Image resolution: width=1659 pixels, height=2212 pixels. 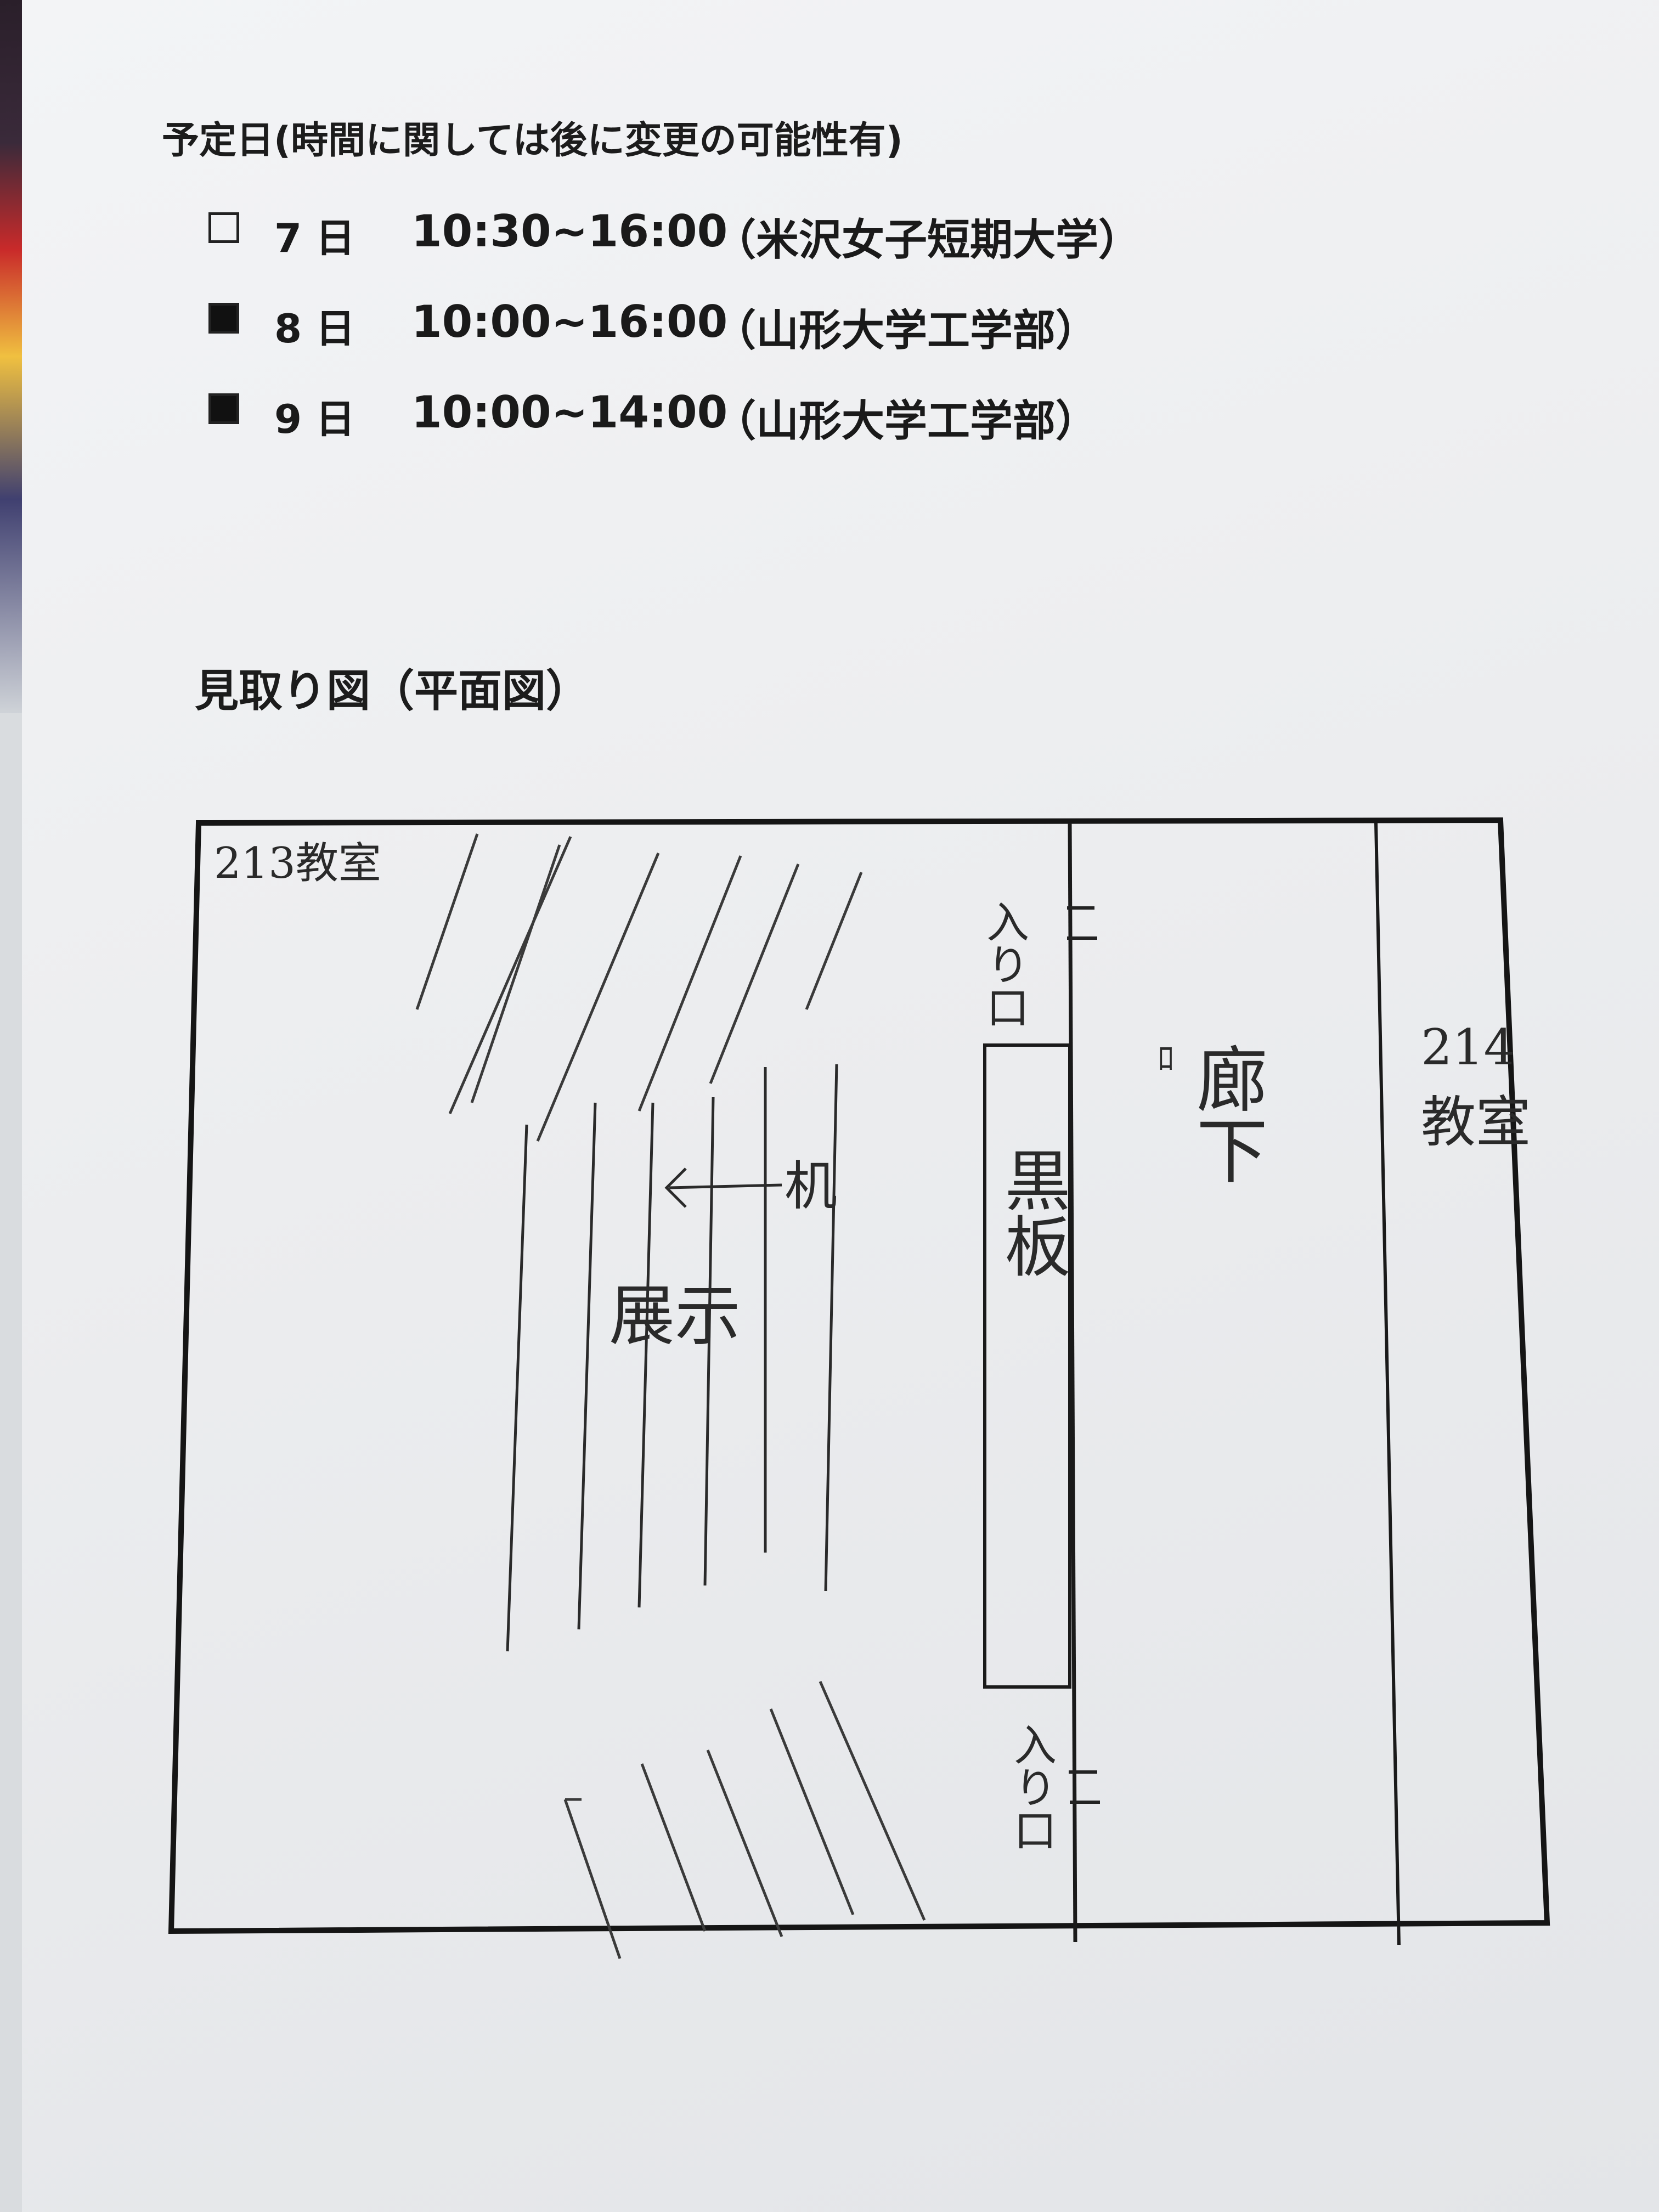 What do you see at coordinates (297, 864) in the screenshot?
I see `room-label-213: 213教室` at bounding box center [297, 864].